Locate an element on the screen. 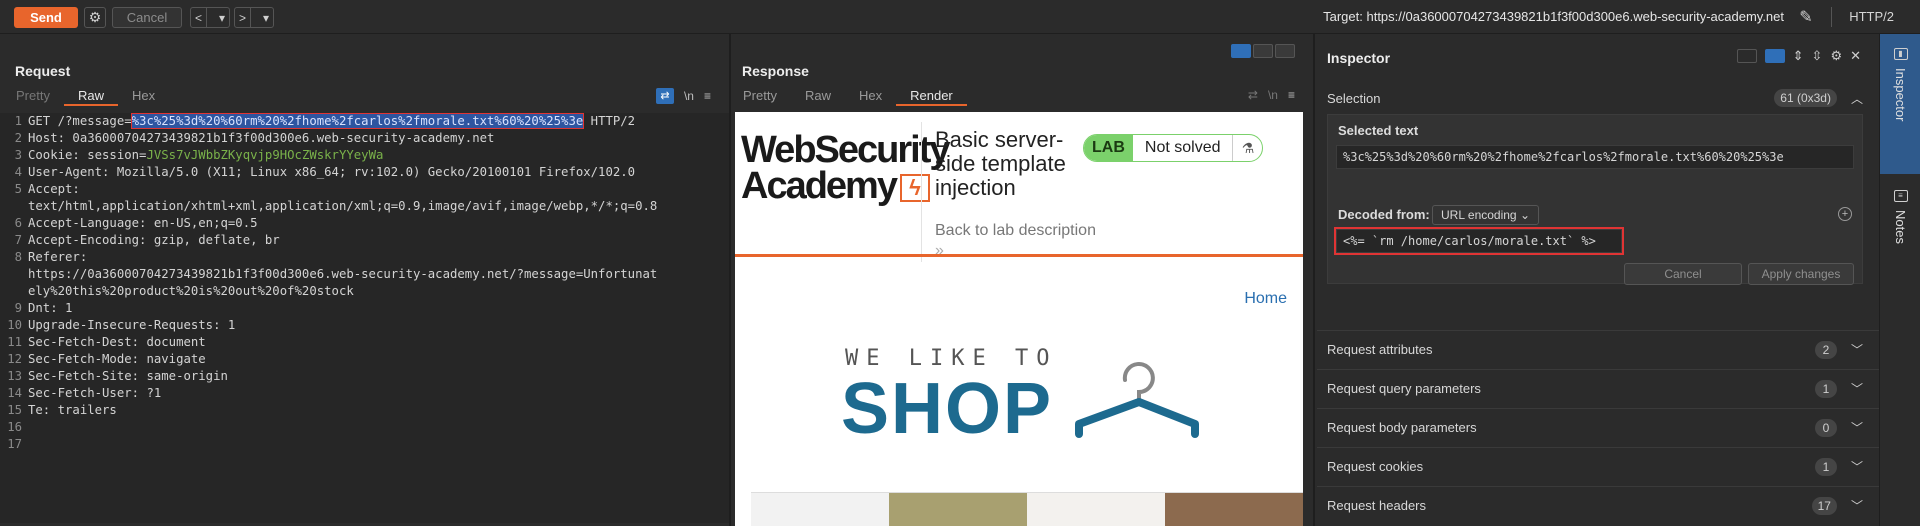 Image resolution: width=1920 pixels, height=526 pixels. request-line: 14 Sec-Fetch-User: ?1 is located at coordinates (364, 393).